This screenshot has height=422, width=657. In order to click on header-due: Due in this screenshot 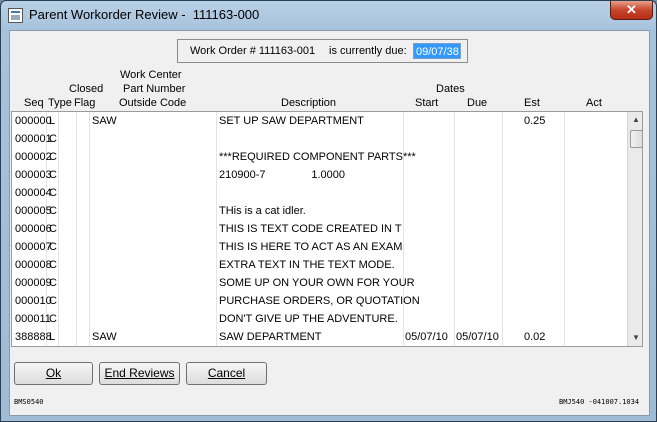, I will do `click(477, 103)`.